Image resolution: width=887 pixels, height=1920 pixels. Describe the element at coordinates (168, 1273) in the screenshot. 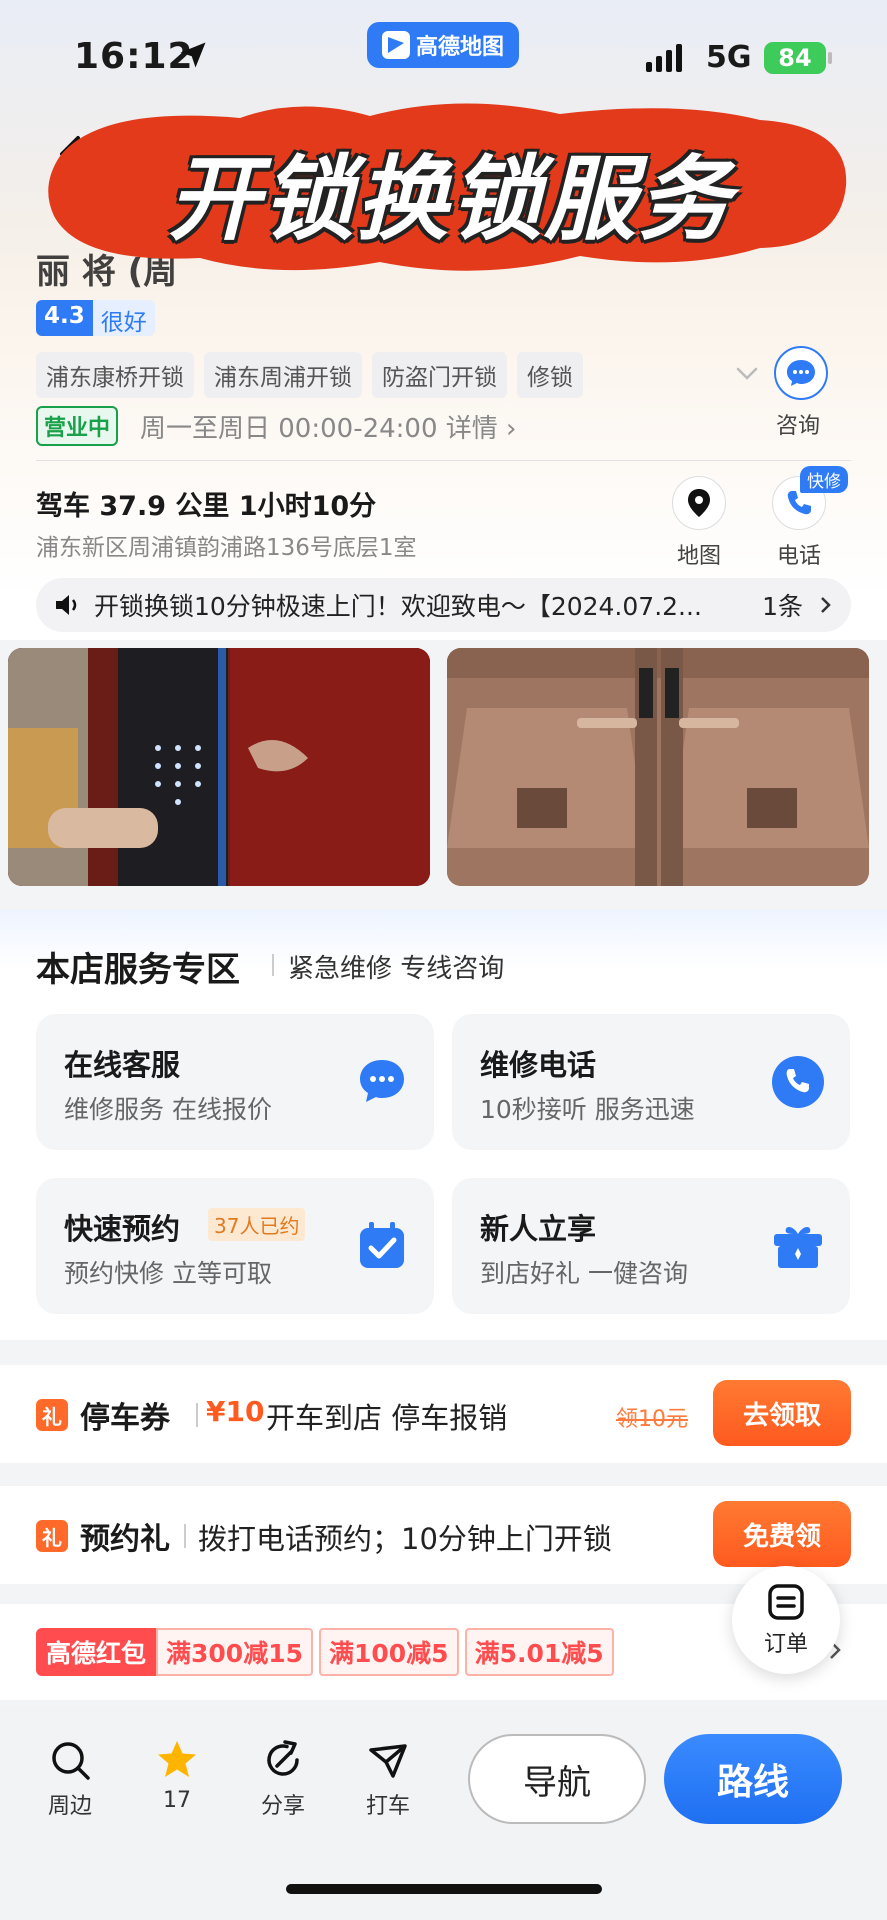

I see `service-card-subtitle: 预约快修 立等可取` at that location.